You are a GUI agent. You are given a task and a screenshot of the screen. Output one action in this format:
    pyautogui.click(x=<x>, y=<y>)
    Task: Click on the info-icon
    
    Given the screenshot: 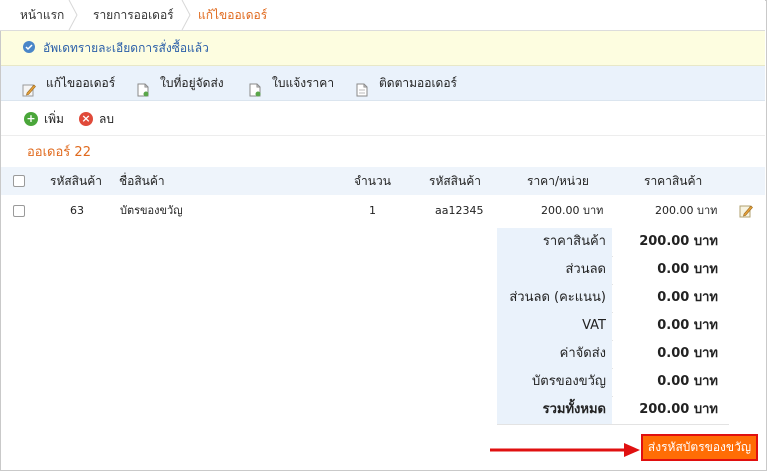 What is the action you would take?
    pyautogui.click(x=29, y=47)
    